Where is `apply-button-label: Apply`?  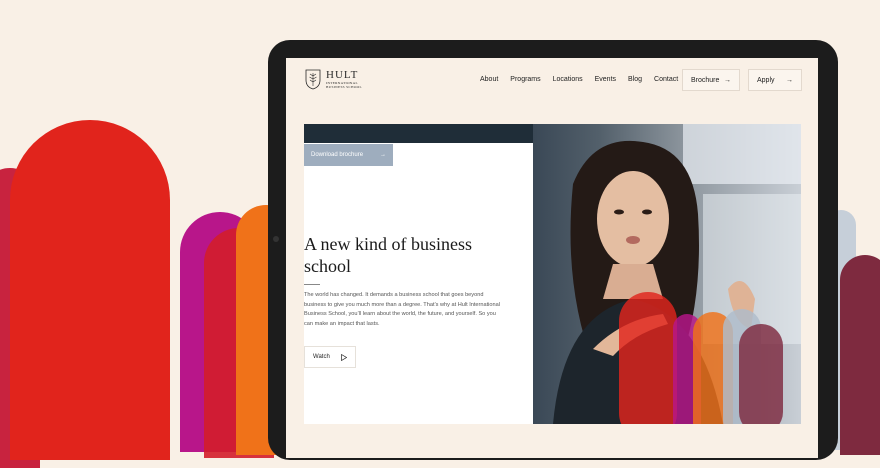 apply-button-label: Apply is located at coordinates (766, 80).